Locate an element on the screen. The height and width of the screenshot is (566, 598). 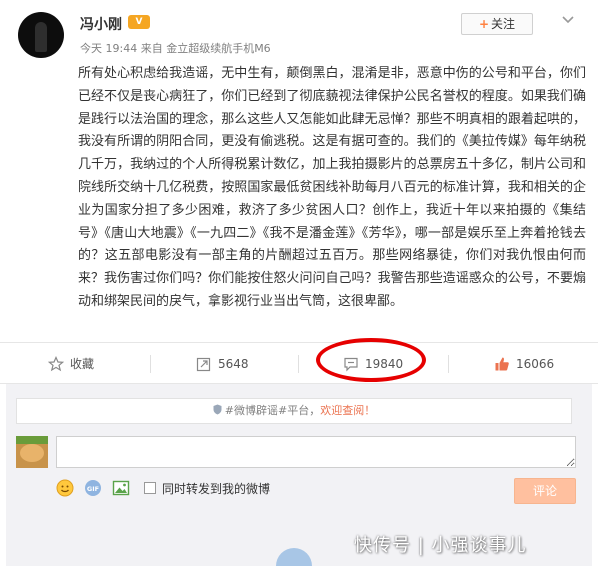
current-user-avatar is located at coordinates (32, 452).